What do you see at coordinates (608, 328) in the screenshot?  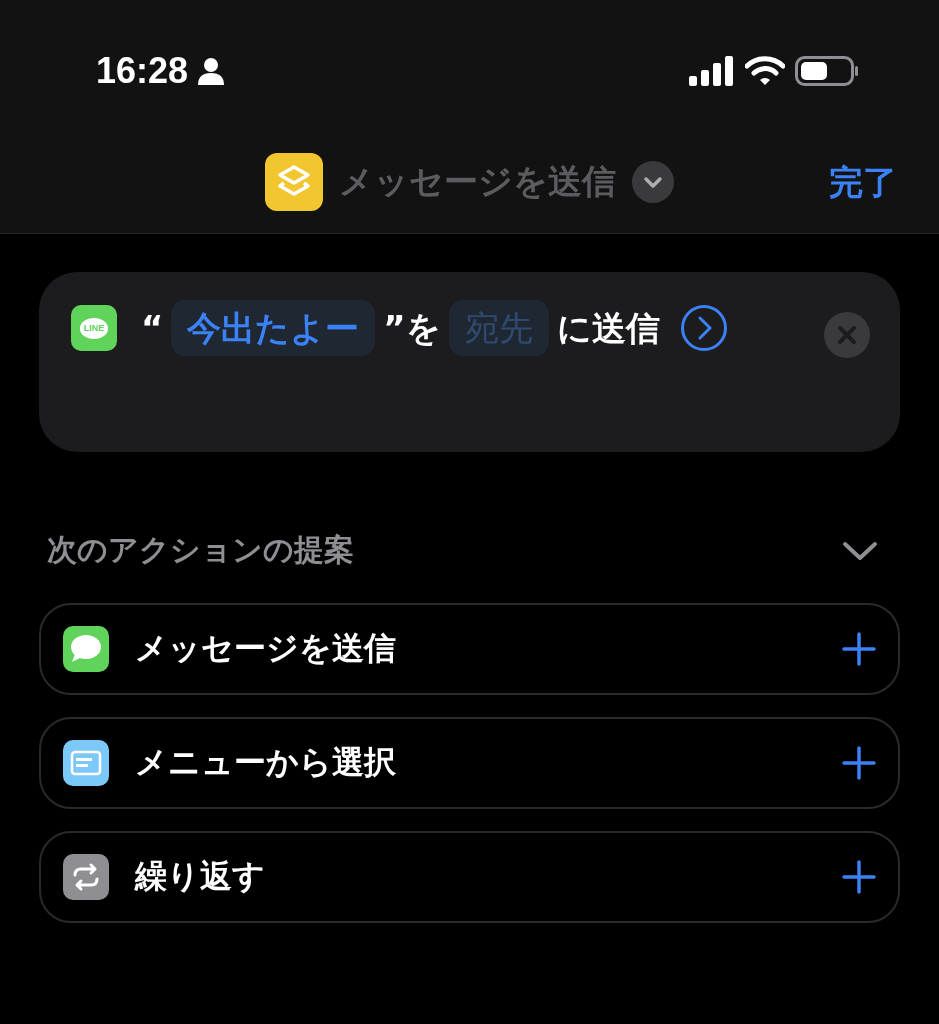 I see `action-text: に送信` at bounding box center [608, 328].